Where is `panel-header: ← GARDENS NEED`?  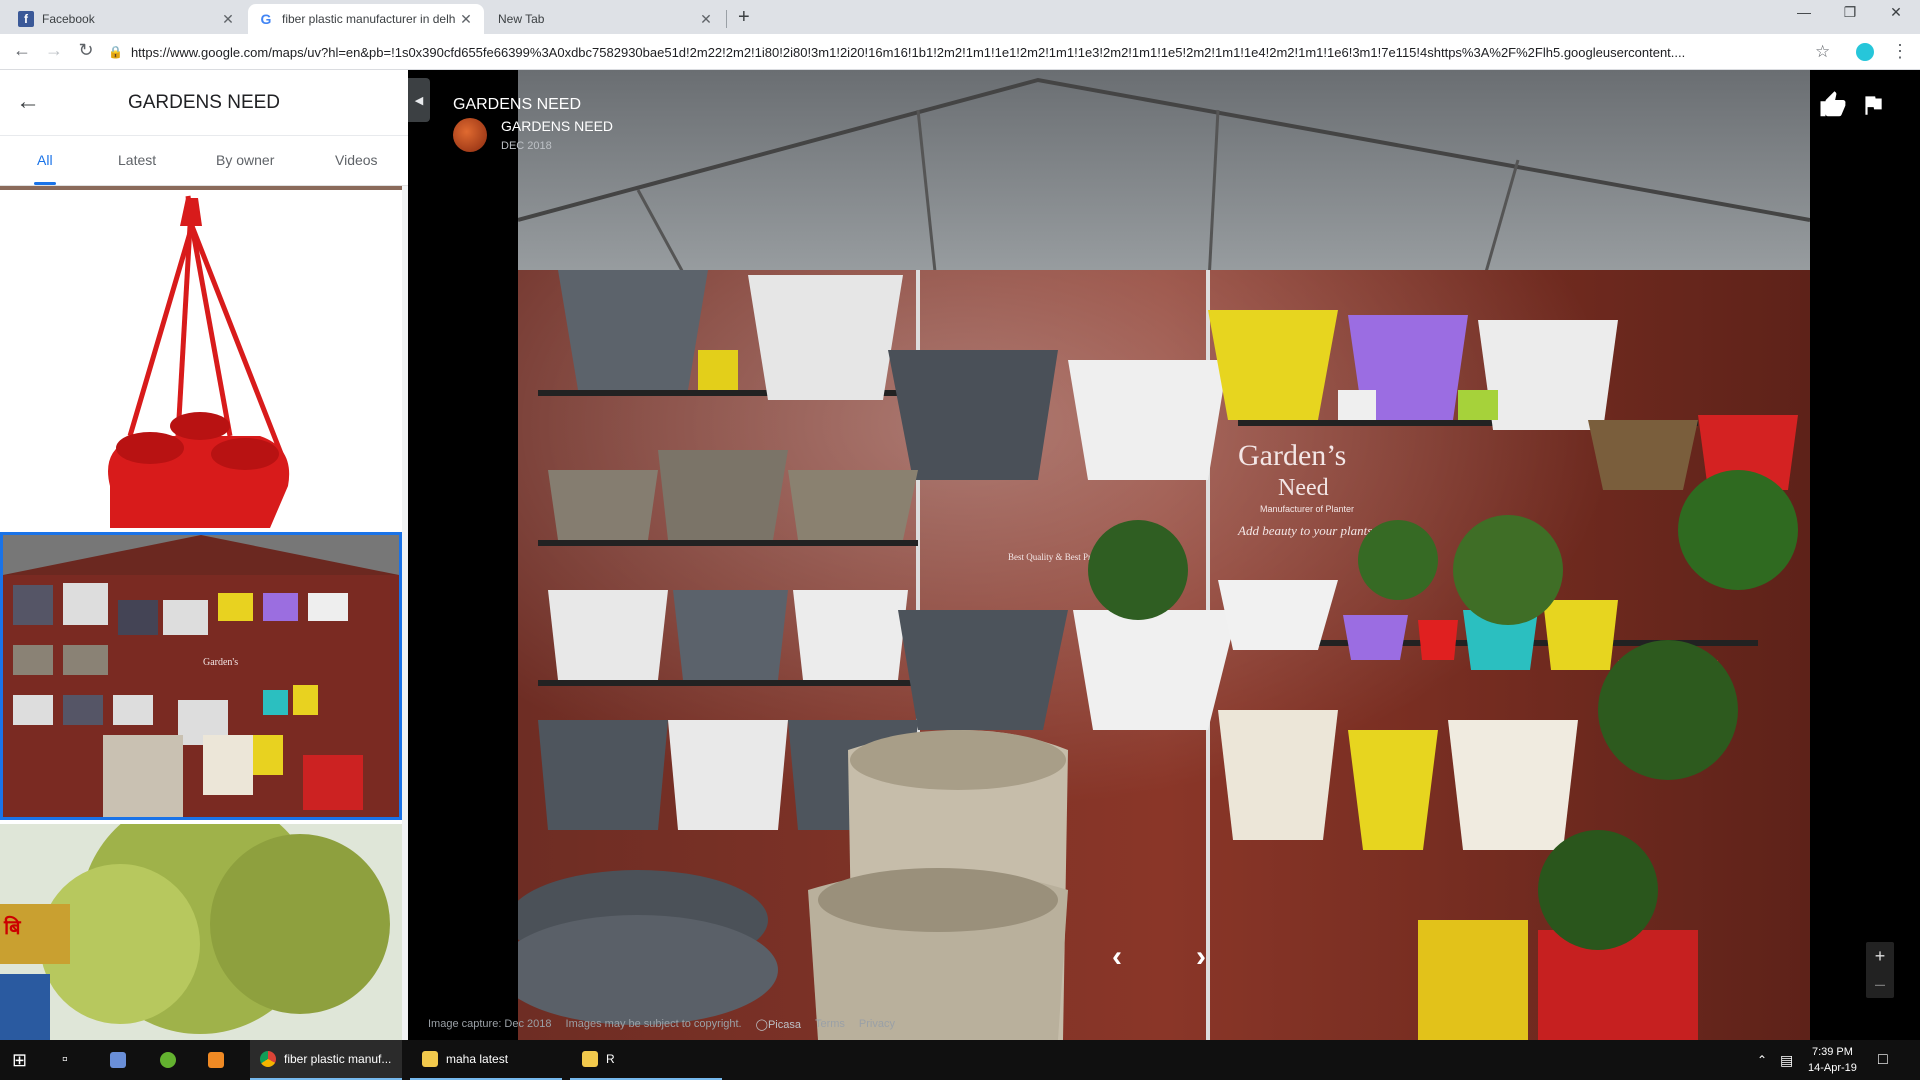 panel-header: ← GARDENS NEED is located at coordinates (204, 103).